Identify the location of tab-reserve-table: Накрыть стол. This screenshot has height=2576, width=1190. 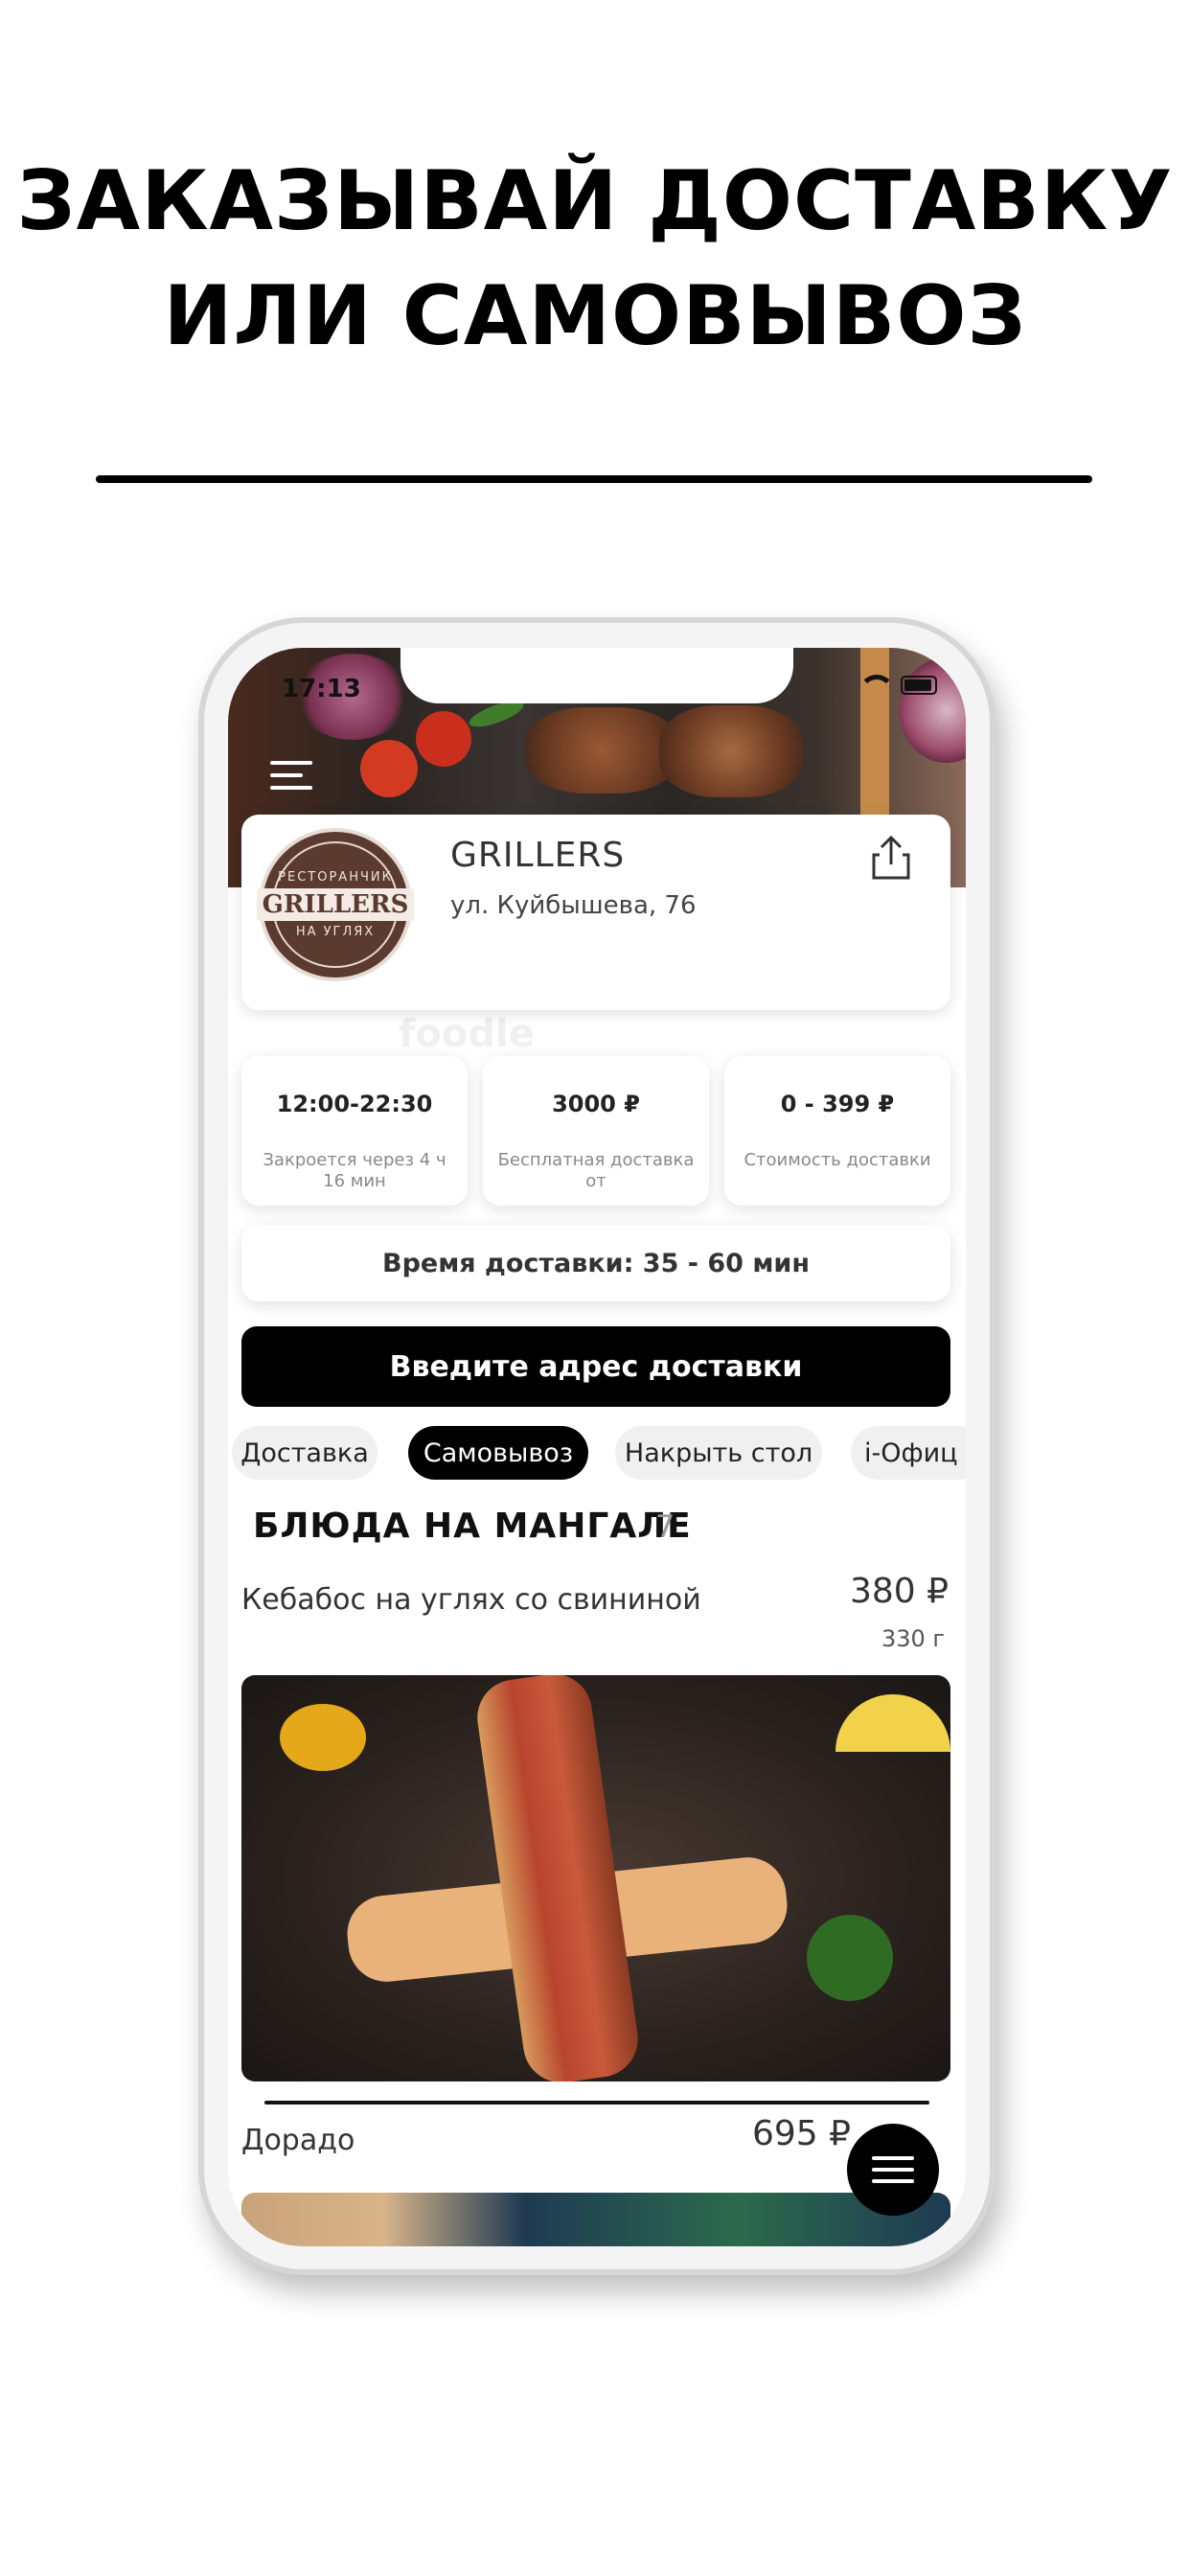
(718, 1453).